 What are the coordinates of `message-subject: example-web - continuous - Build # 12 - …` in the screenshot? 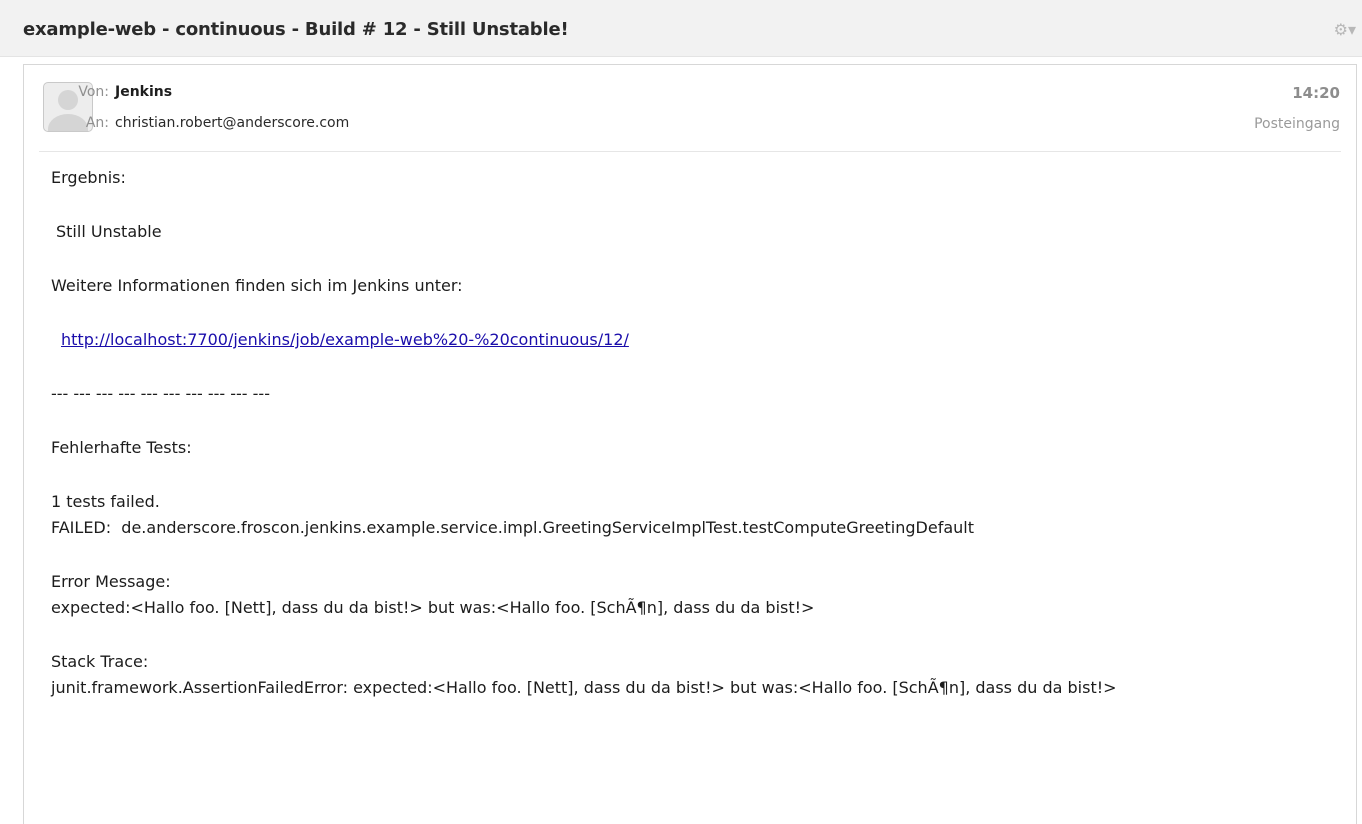 It's located at (296, 29).